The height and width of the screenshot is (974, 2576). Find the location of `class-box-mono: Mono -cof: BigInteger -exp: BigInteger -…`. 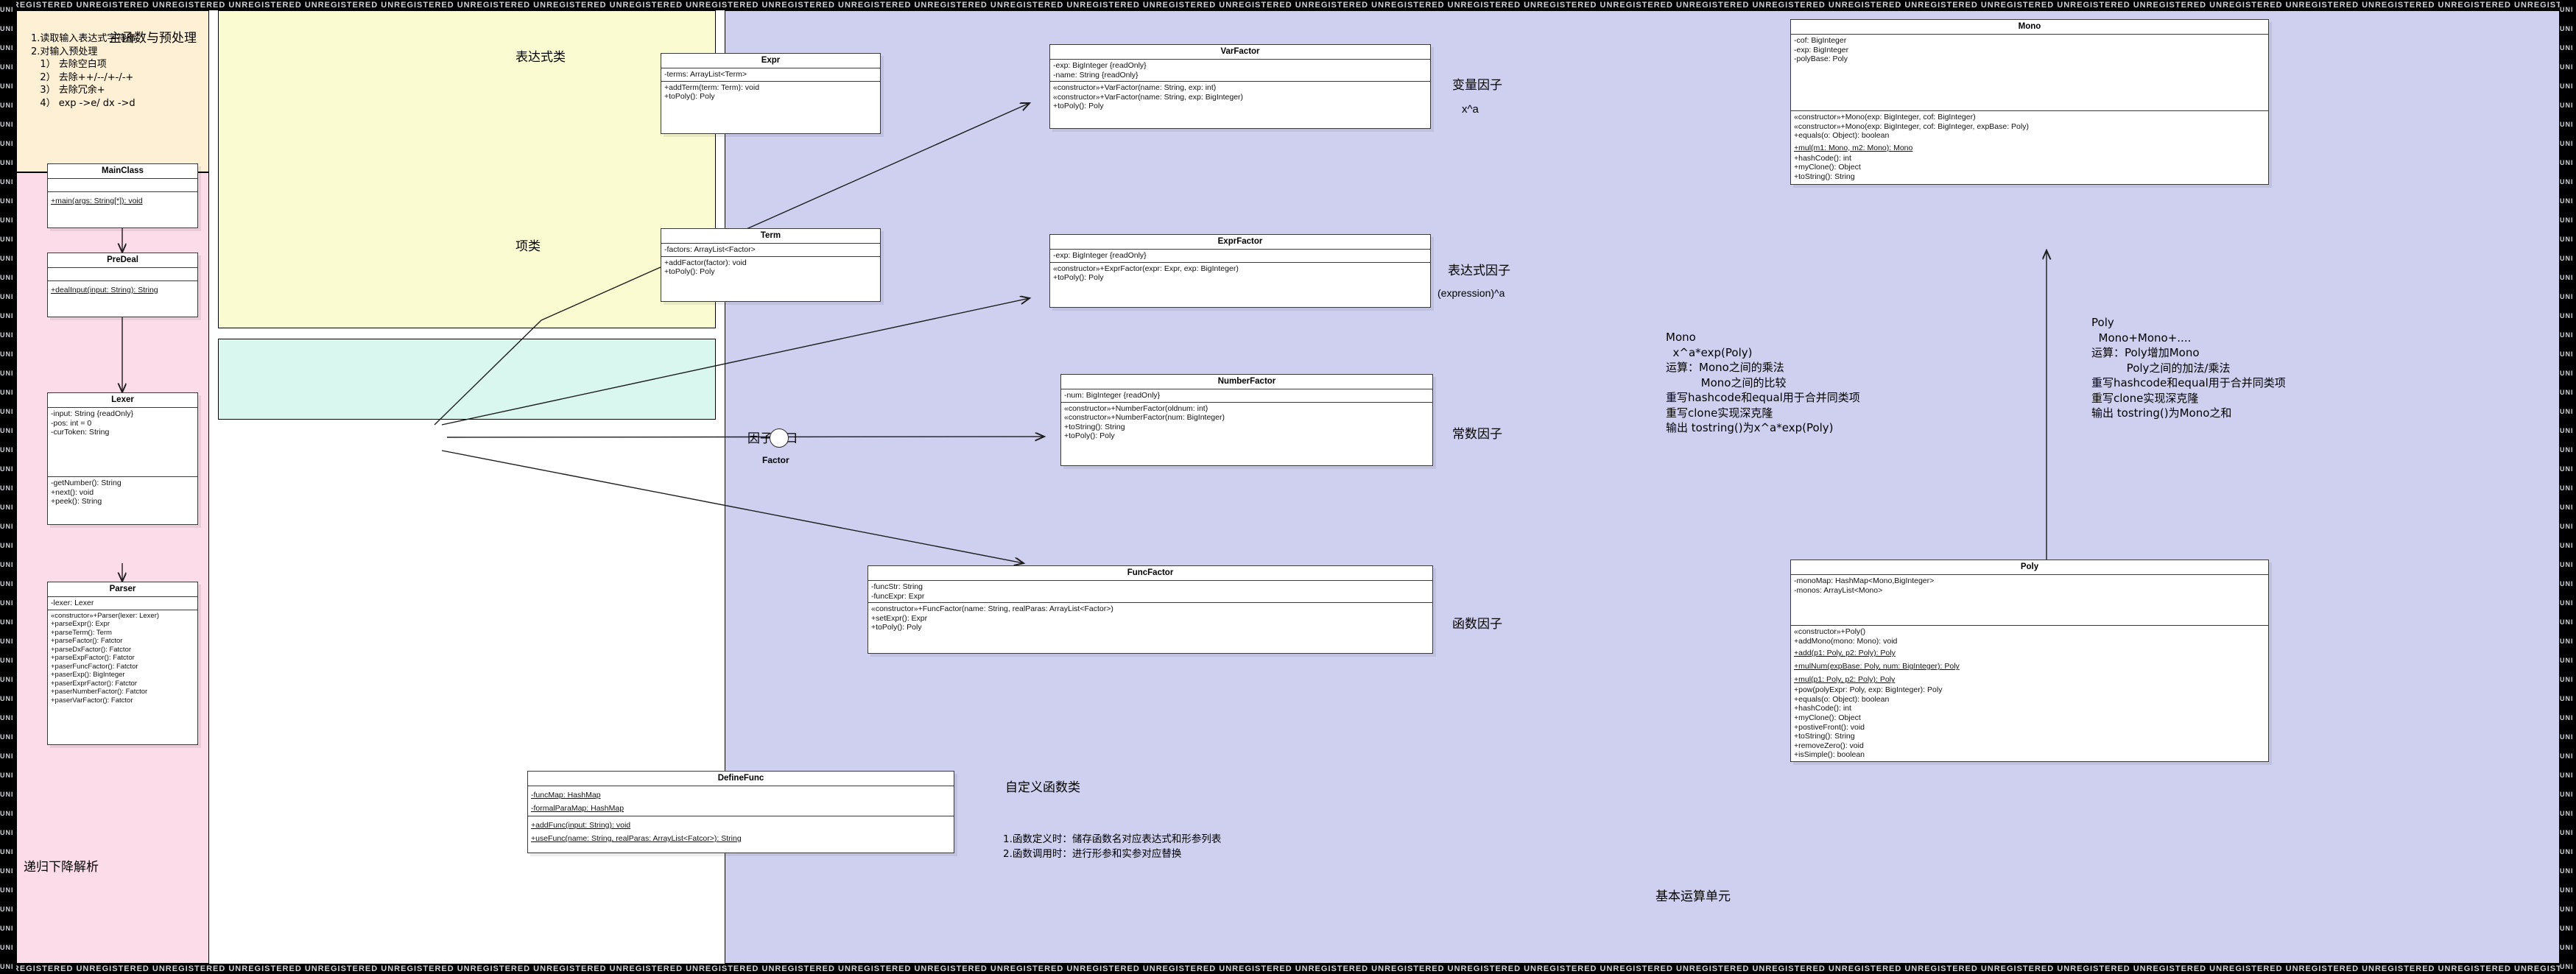

class-box-mono: Mono -cof: BigInteger -exp: BigInteger -… is located at coordinates (2029, 65).